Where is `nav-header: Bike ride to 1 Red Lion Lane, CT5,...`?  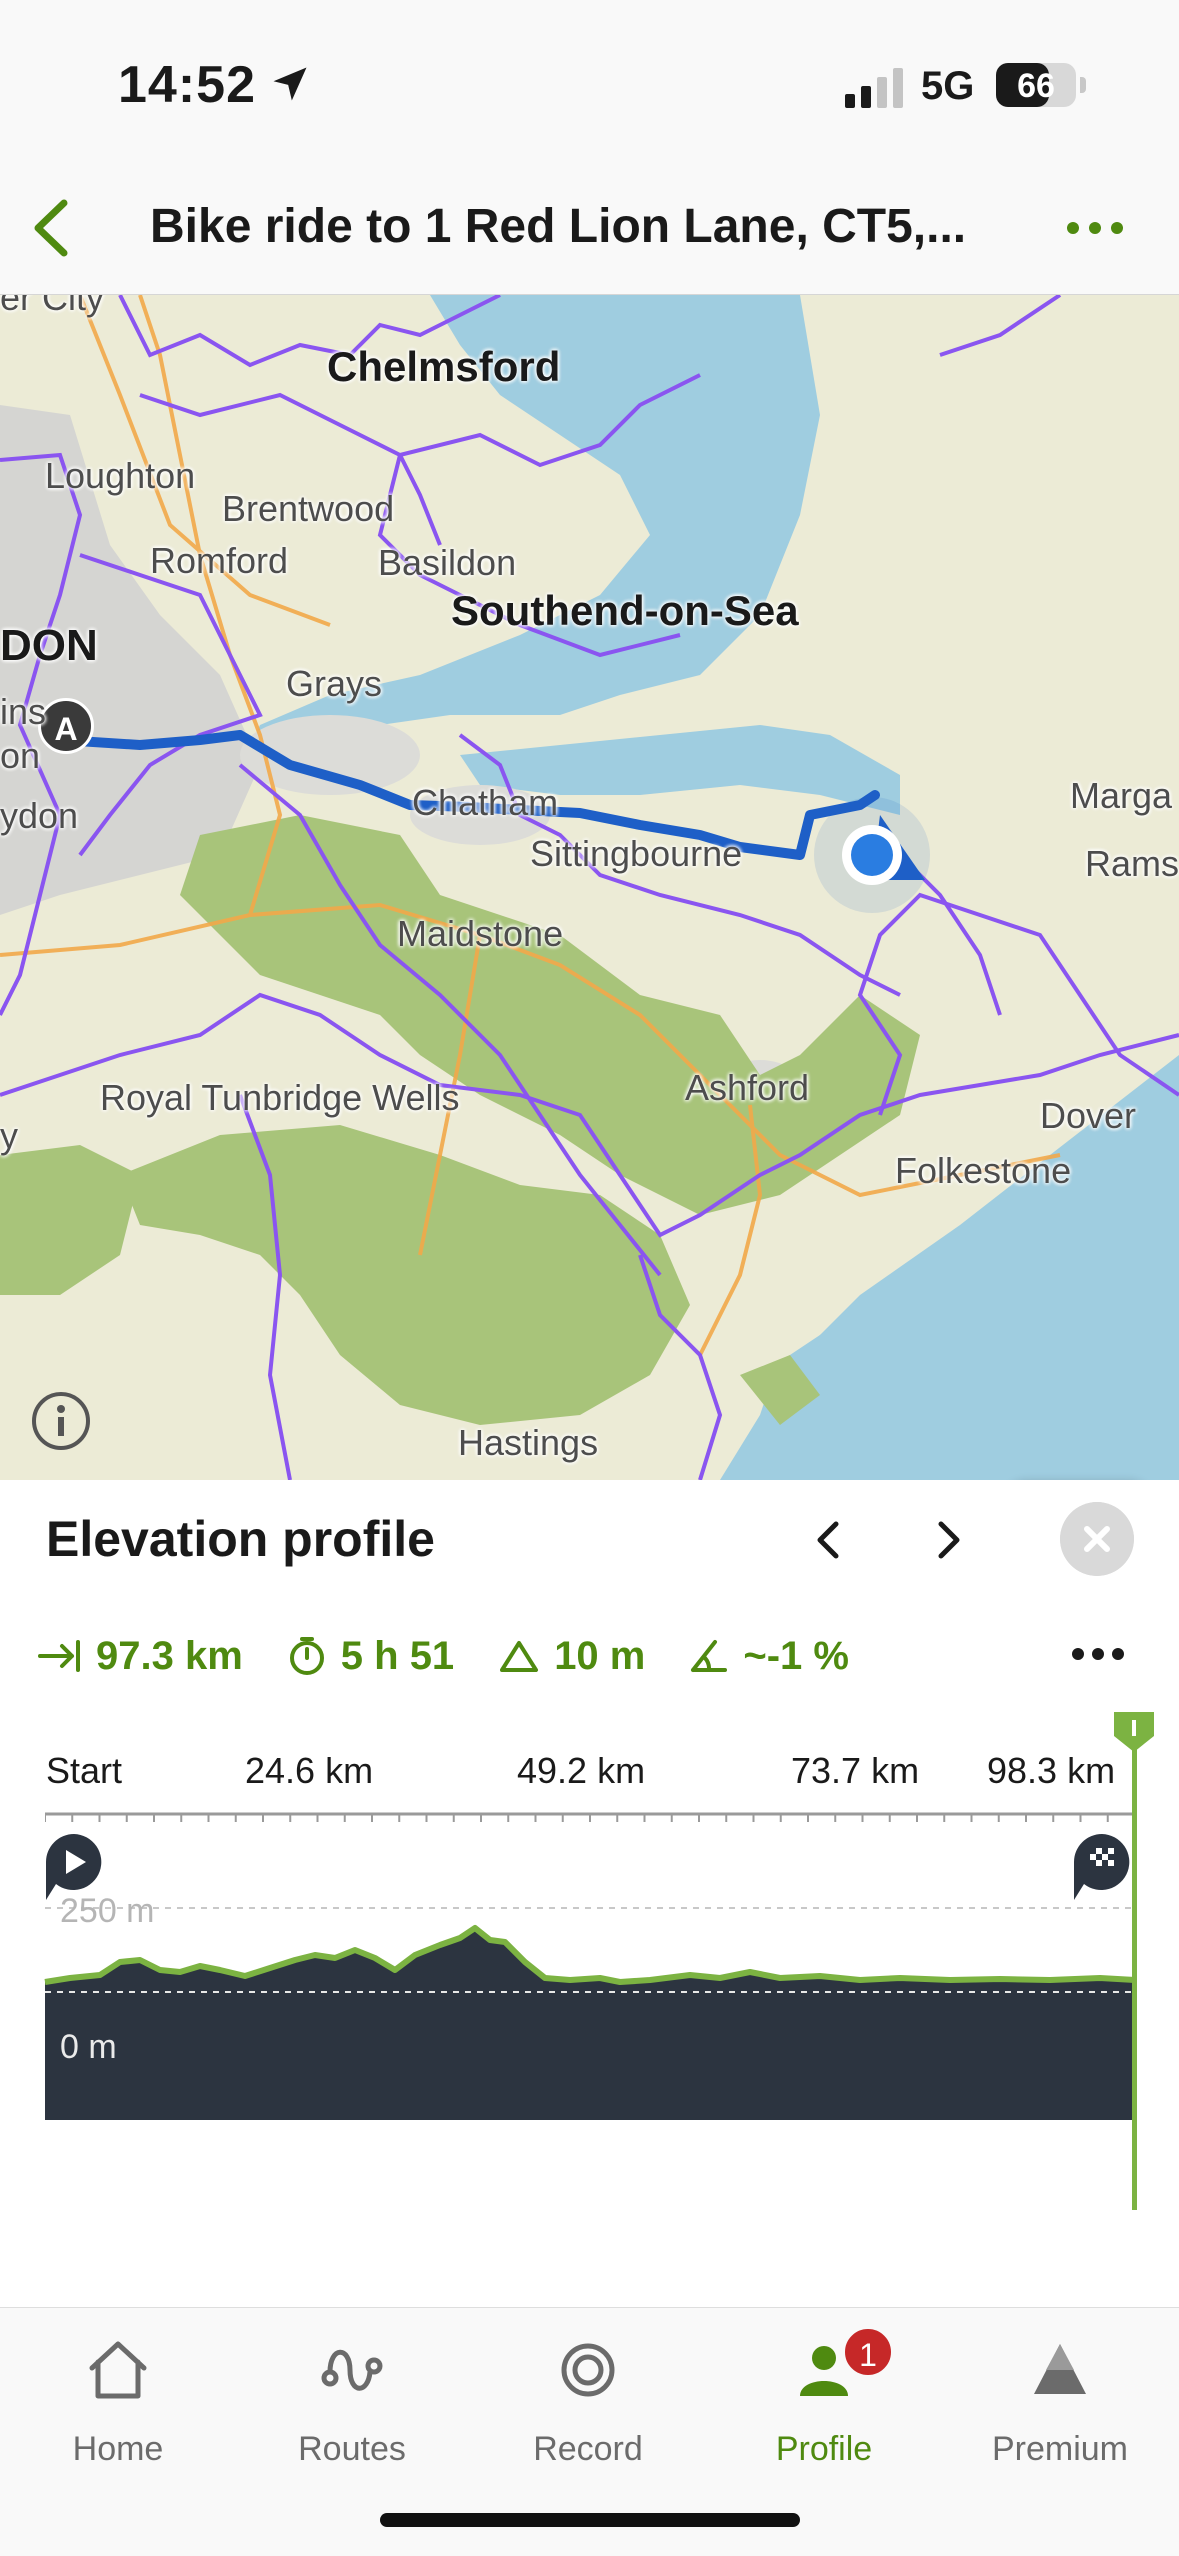 nav-header: Bike ride to 1 Red Lion Lane, CT5,... is located at coordinates (589, 230).